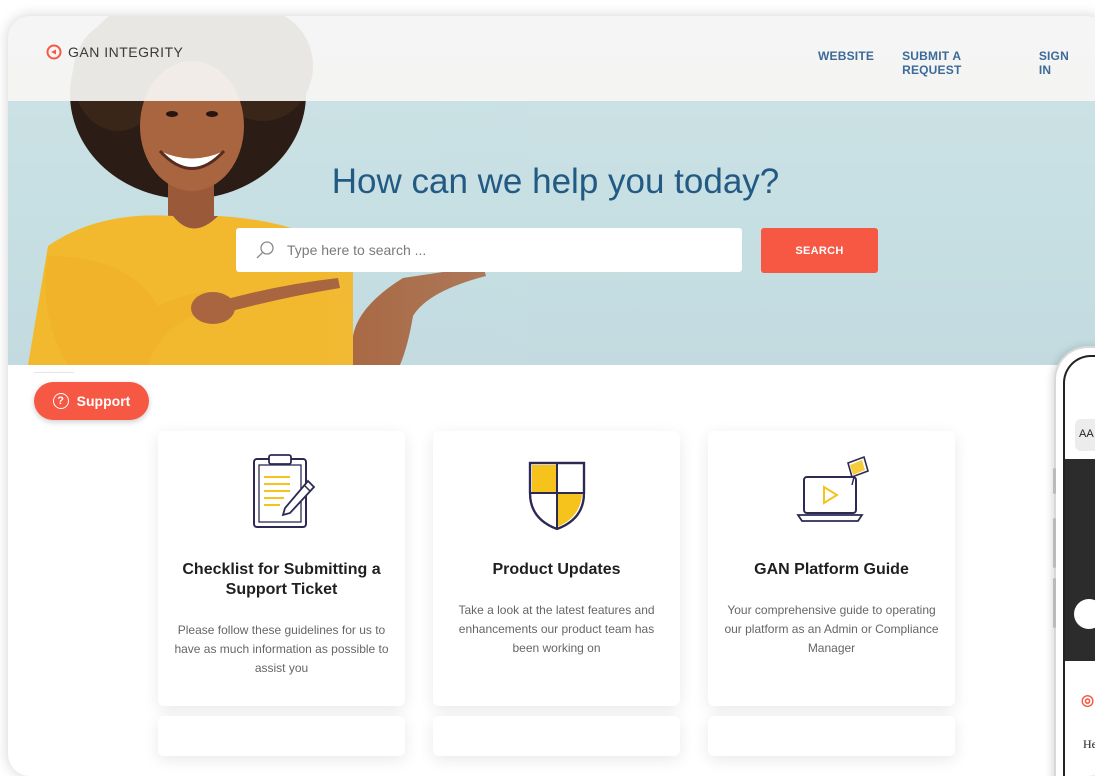 This screenshot has width=1095, height=776. I want to click on phone-screen: AA ◎ He, so click(1079, 565).